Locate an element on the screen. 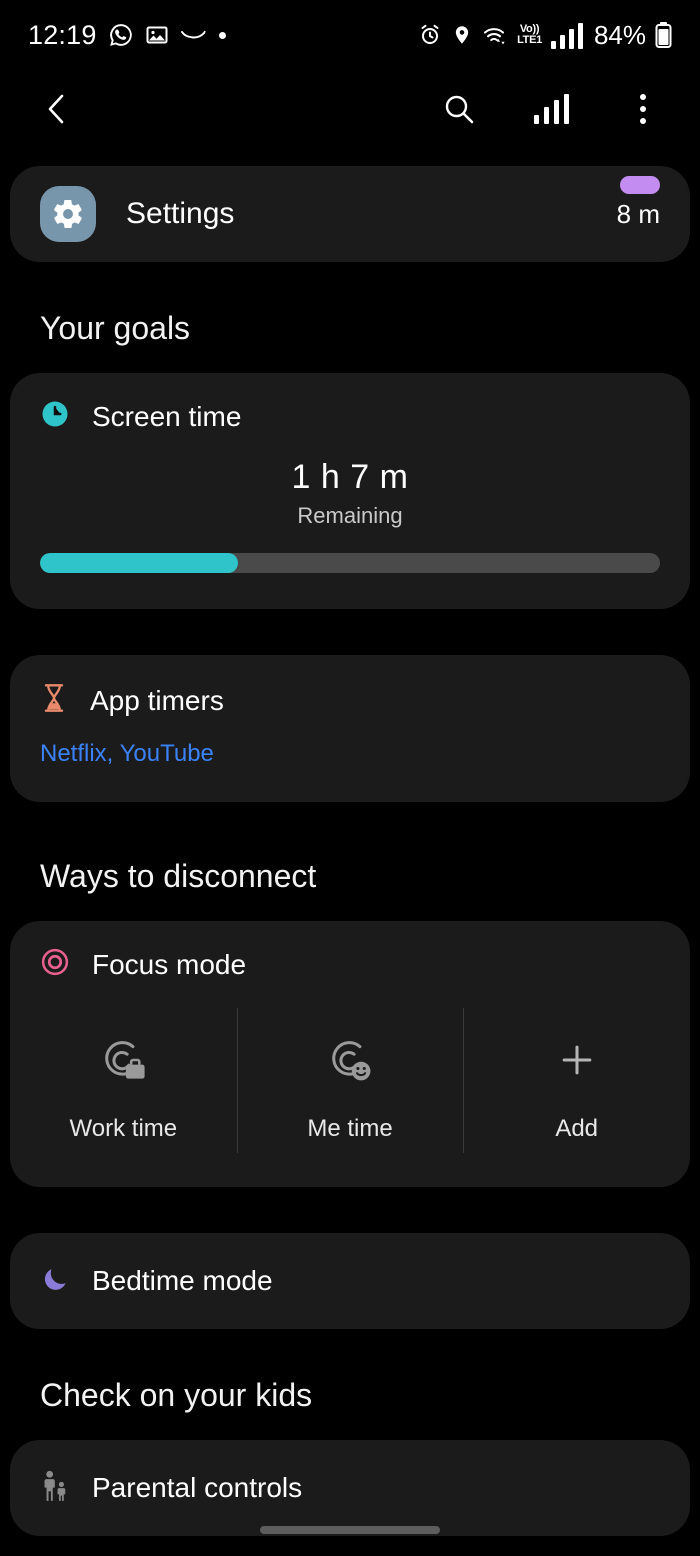 This screenshot has width=700, height=1556. volte-indicator: Vo)) LTE1 is located at coordinates (529, 35).